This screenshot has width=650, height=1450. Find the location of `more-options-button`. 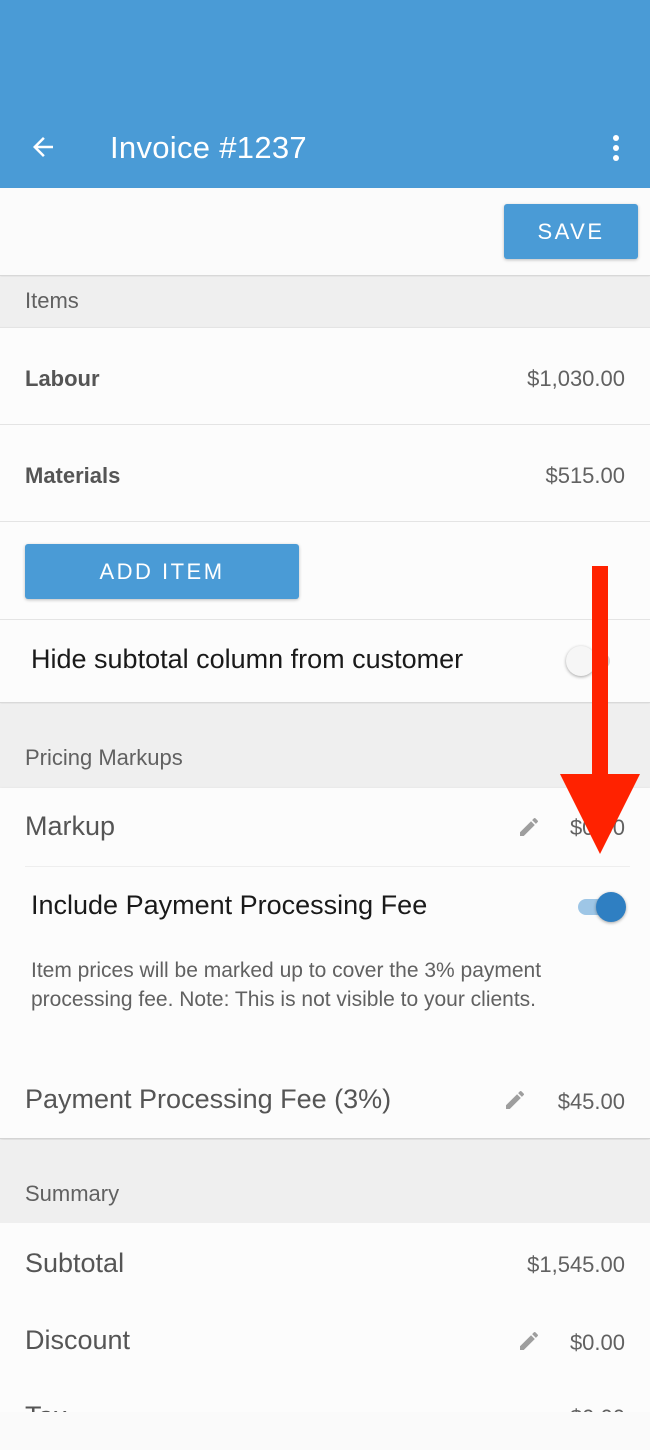

more-options-button is located at coordinates (616, 148).